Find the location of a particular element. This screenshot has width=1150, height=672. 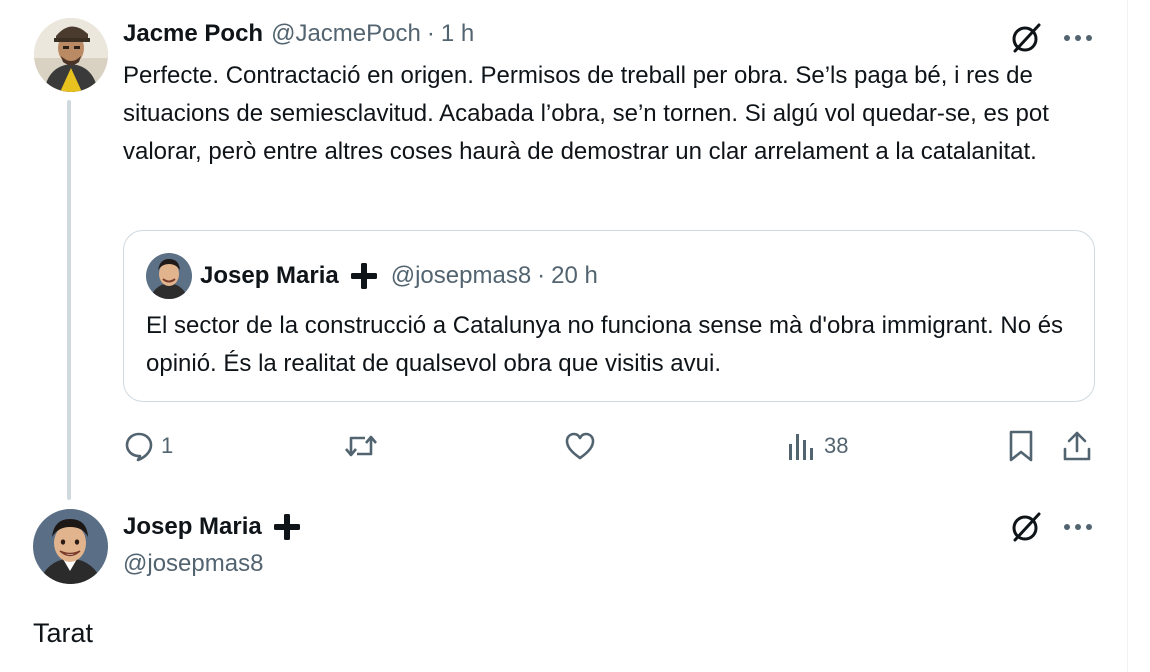

views-count: 38 is located at coordinates (836, 445).